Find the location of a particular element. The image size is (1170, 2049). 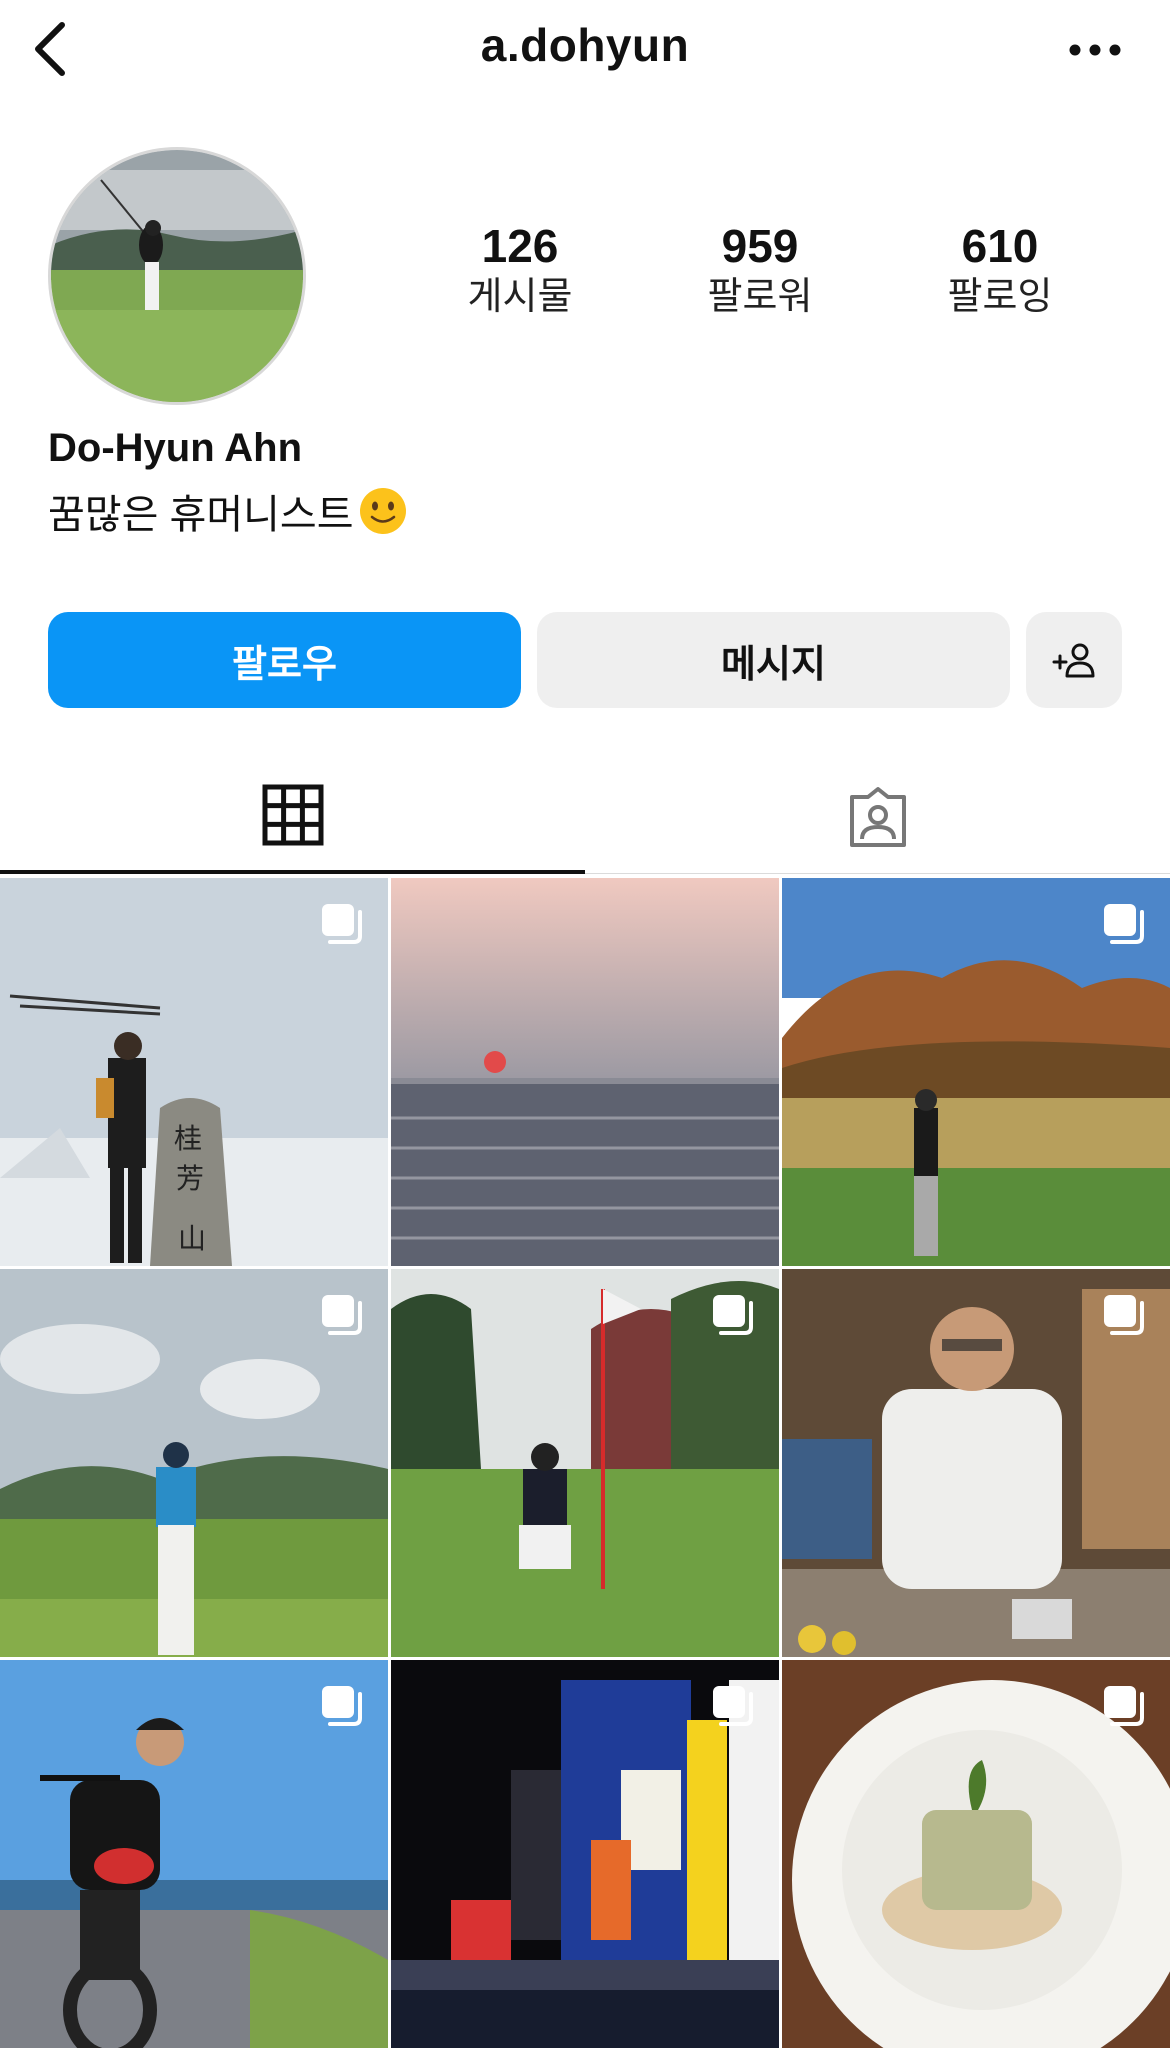

followers-count: 959 is located at coordinates (760, 246).